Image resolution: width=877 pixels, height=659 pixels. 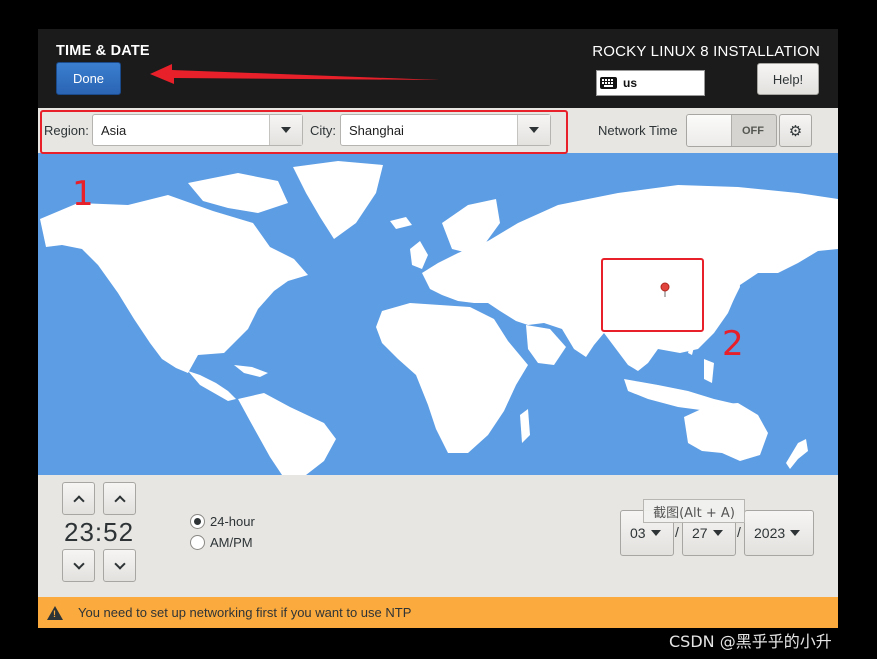 I want to click on red-arrow, so click(x=295, y=74).